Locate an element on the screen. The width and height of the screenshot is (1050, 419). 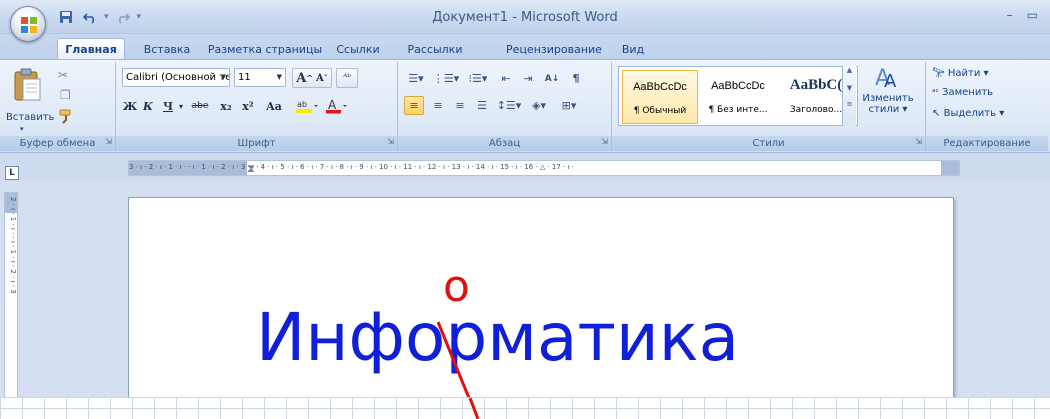
chevron-up-icon: ▲ is located at coordinates (849, 70).